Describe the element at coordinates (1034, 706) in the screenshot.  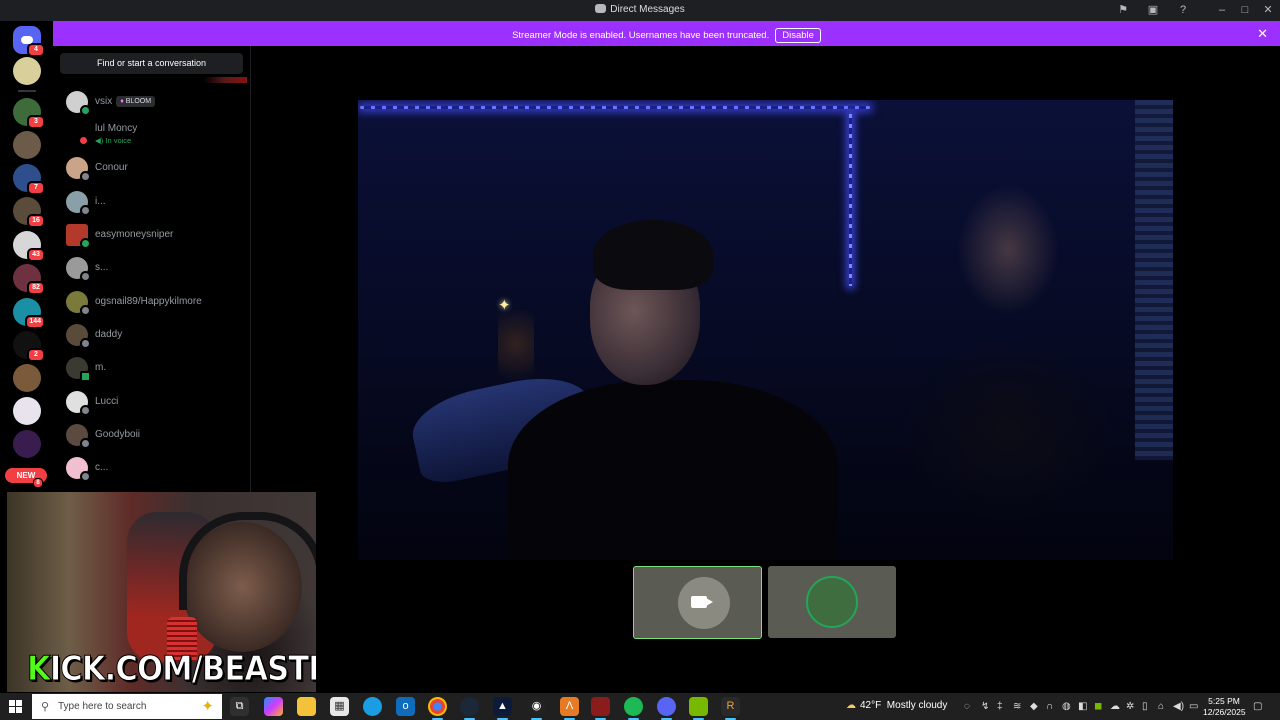
I see `tray-icon: ◆` at that location.